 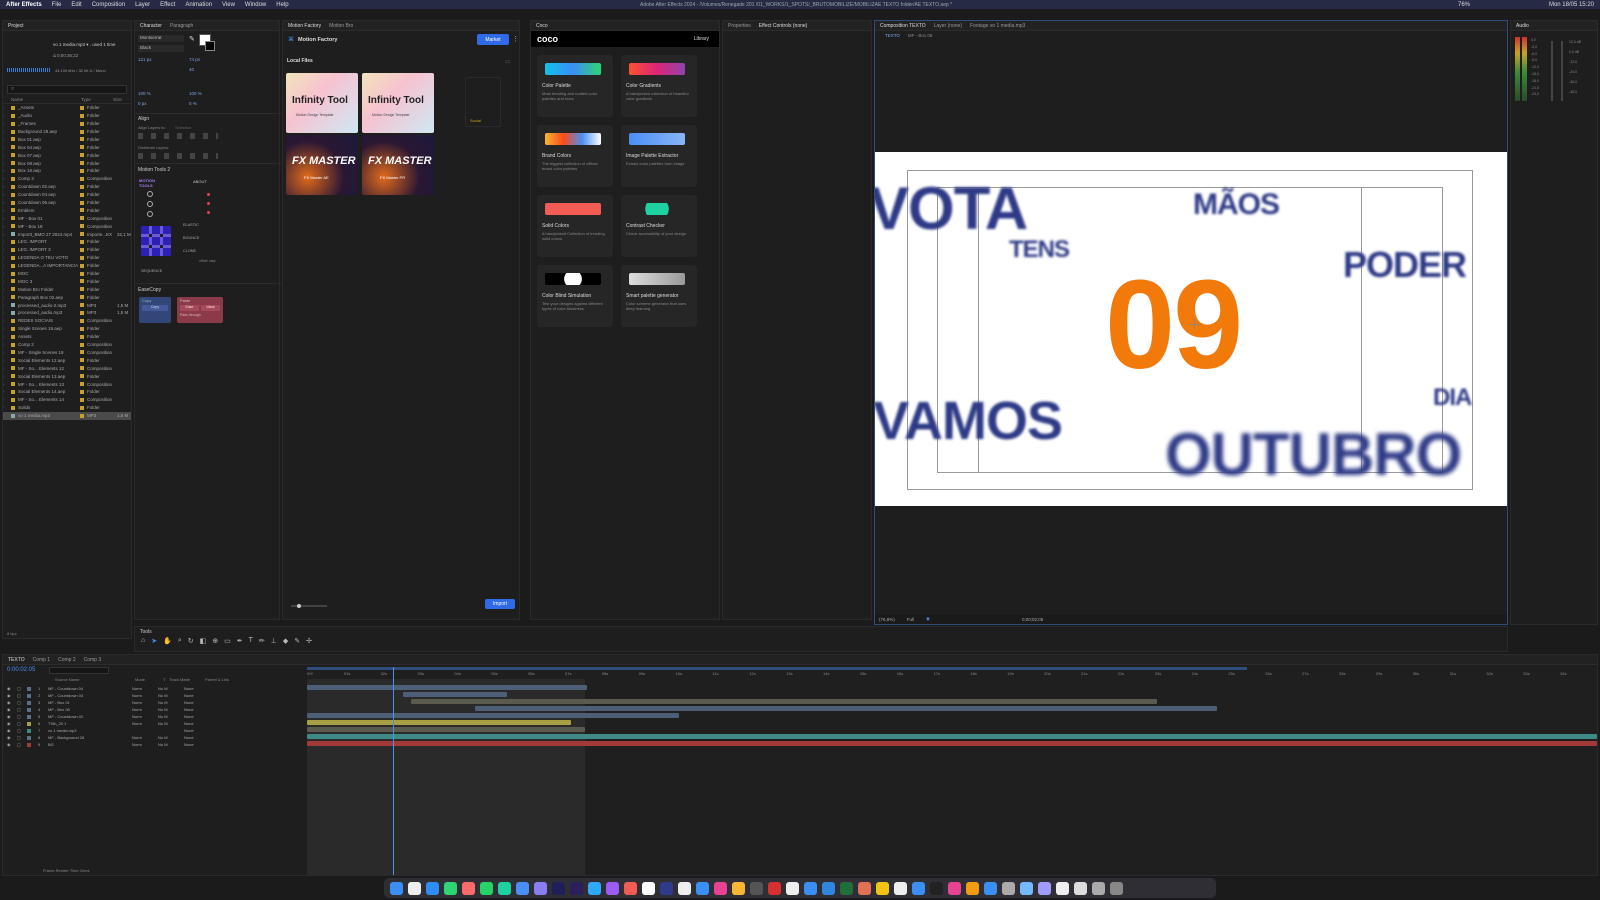 What do you see at coordinates (1552, 71) in the screenshot?
I see `audio-slider-left` at bounding box center [1552, 71].